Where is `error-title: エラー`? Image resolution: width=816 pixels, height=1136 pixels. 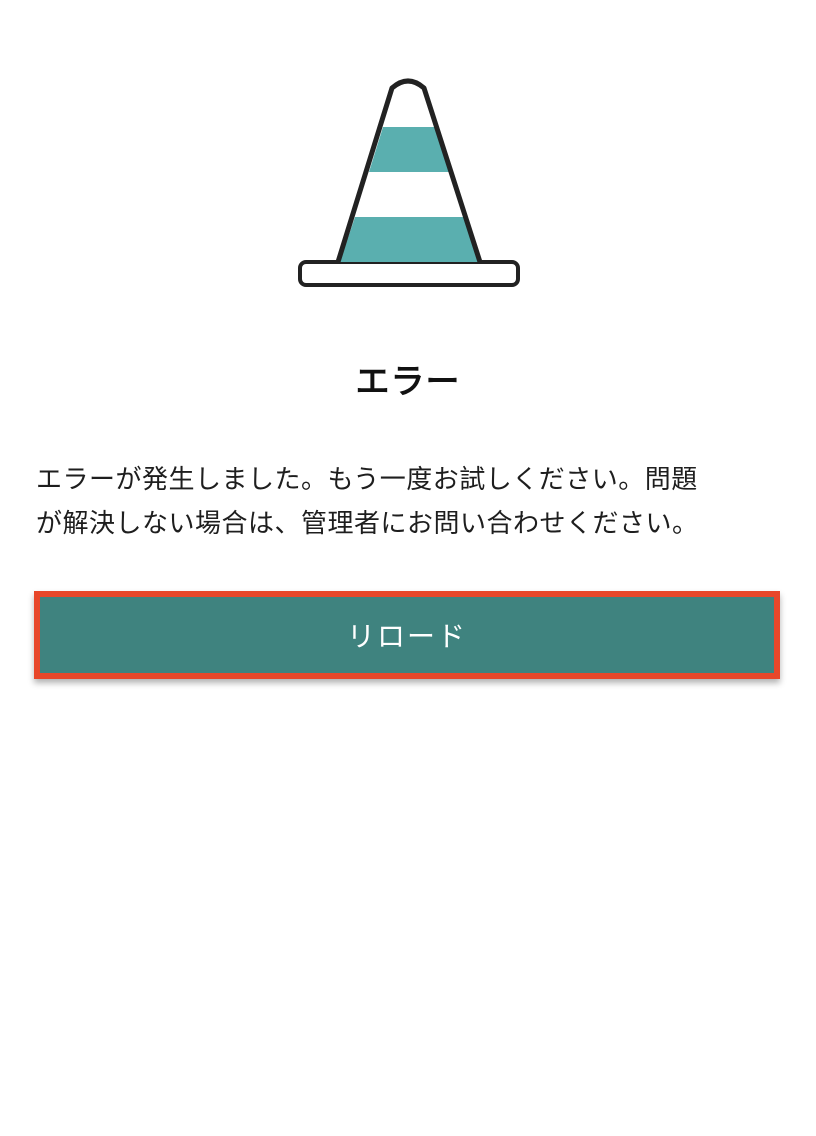
error-title: エラー is located at coordinates (408, 382).